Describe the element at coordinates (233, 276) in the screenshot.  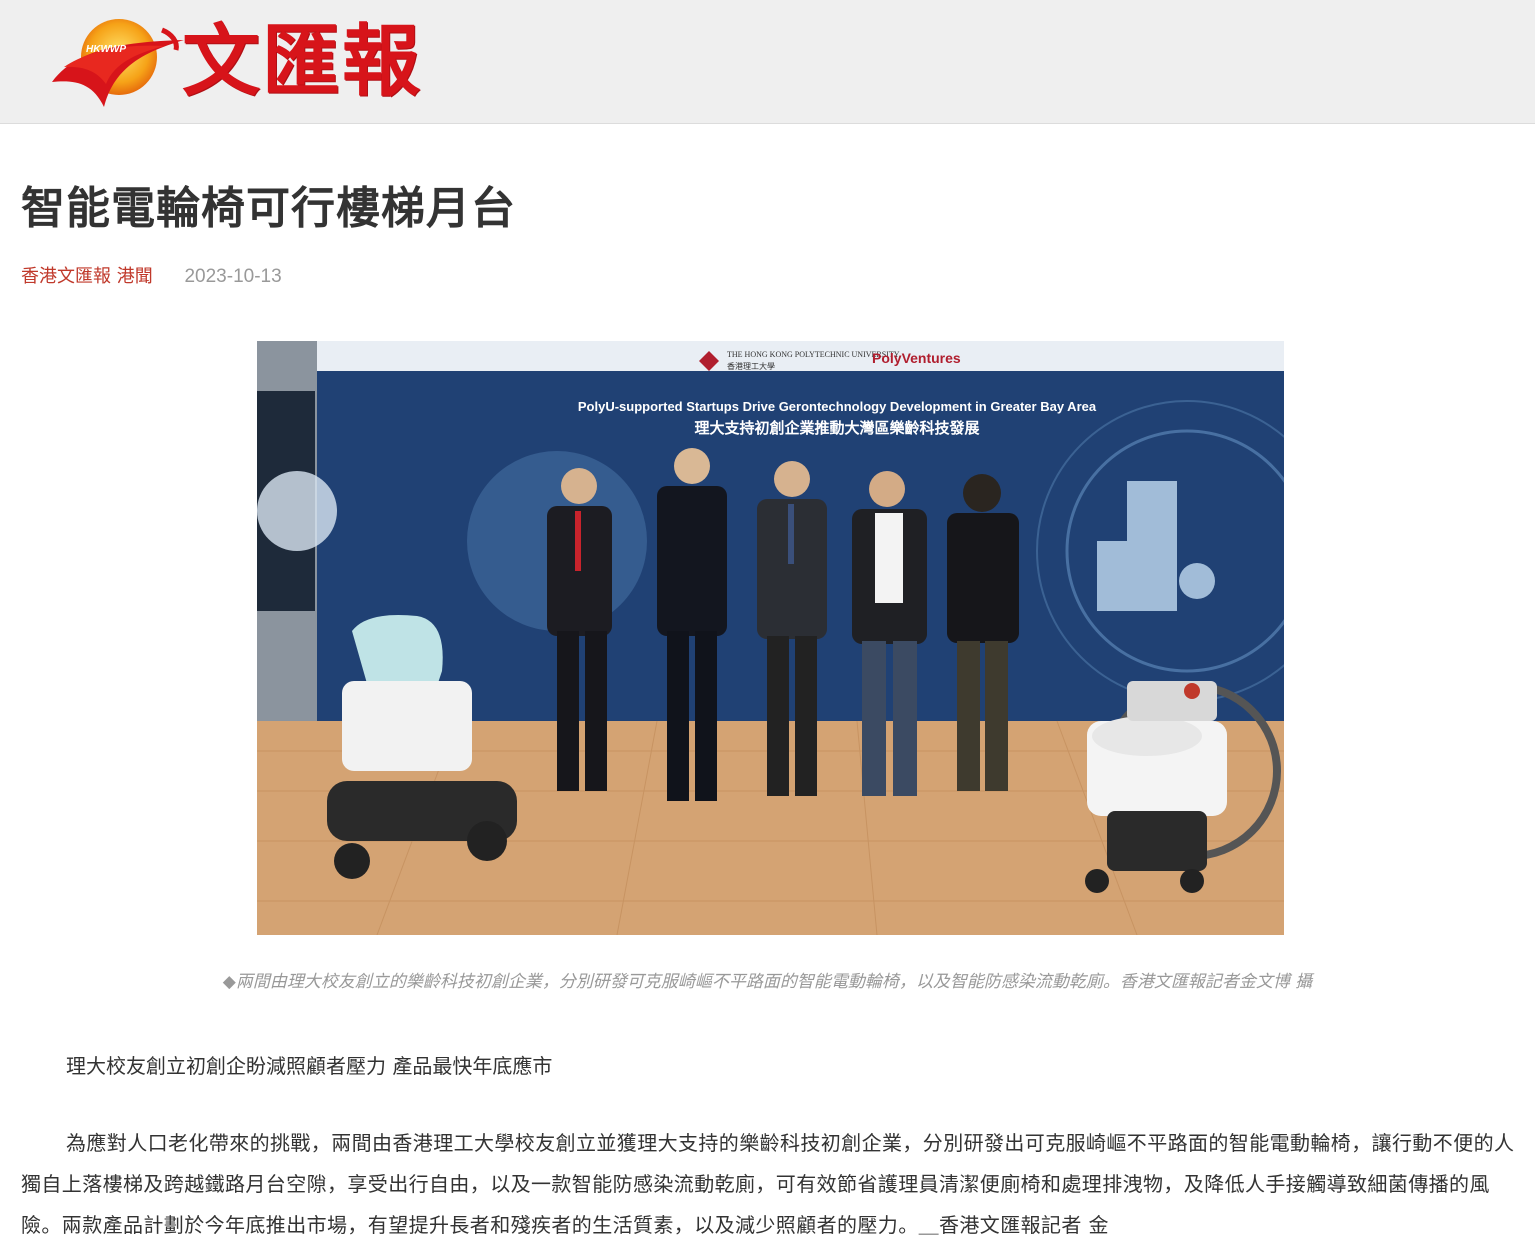
I see `article-date: 2023-10-13` at that location.